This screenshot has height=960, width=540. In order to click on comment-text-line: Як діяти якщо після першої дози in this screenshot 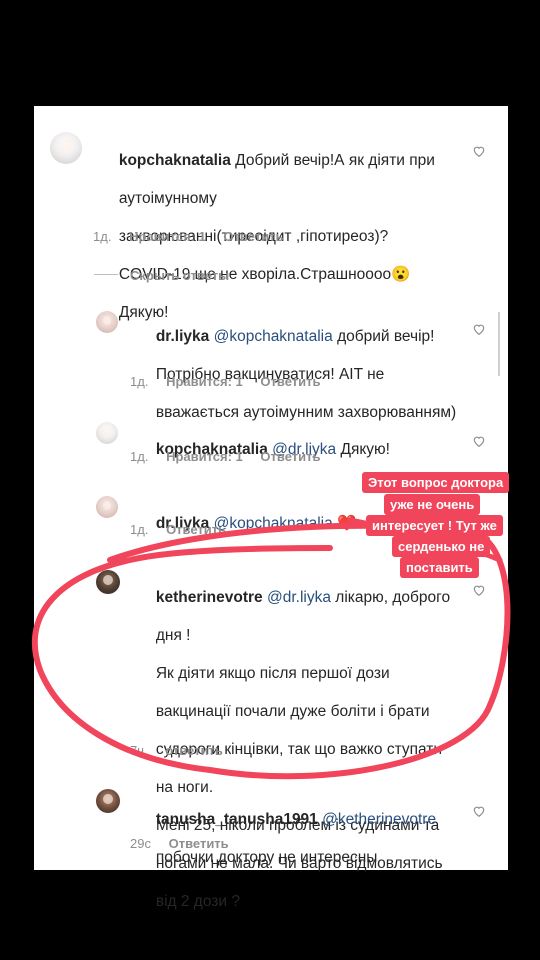, I will do `click(272, 673)`.